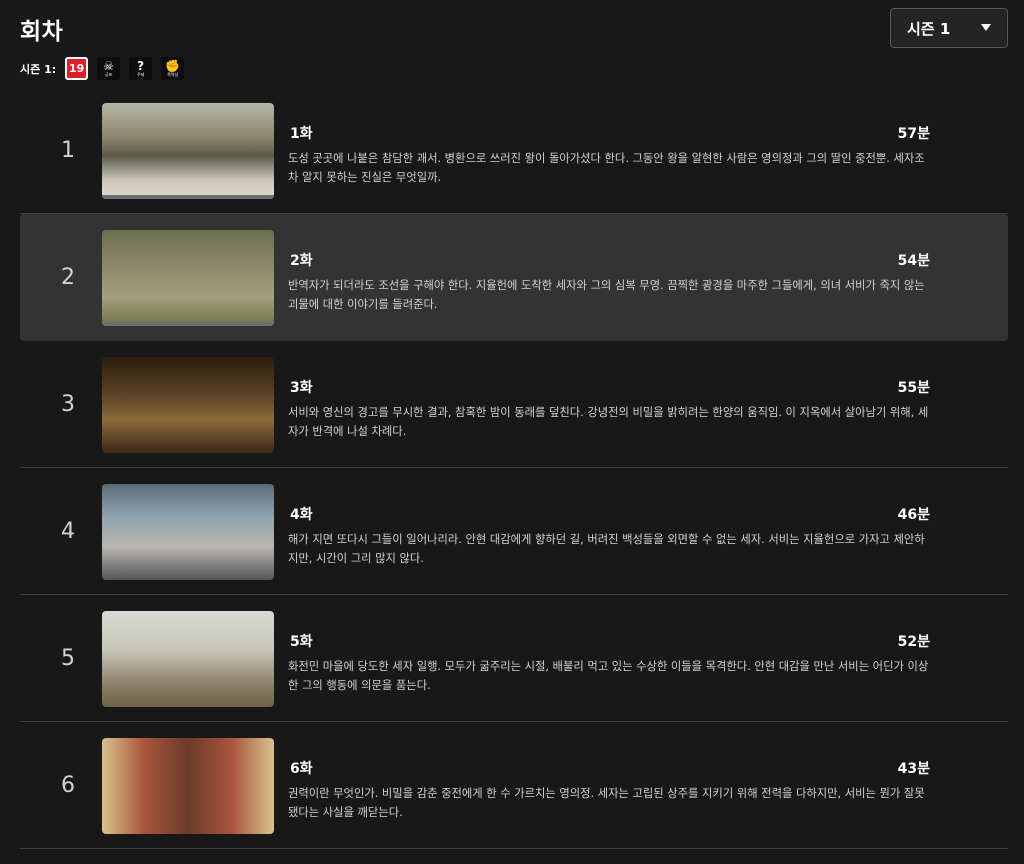 The image size is (1024, 864). I want to click on episode-title: 5화, so click(301, 642).